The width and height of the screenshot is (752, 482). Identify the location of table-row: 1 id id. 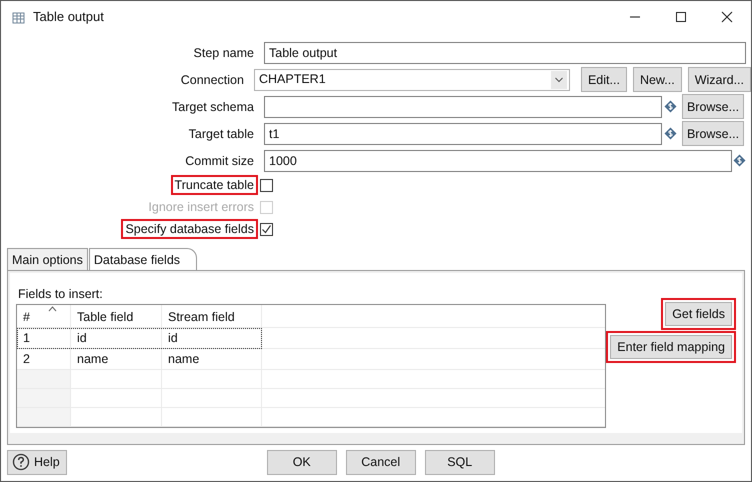
(139, 338).